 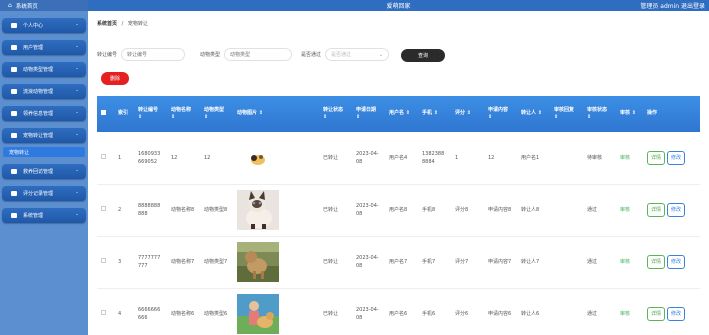 What do you see at coordinates (183, 114) in the screenshot?
I see `column-header: 动物名称 ⇕` at bounding box center [183, 114].